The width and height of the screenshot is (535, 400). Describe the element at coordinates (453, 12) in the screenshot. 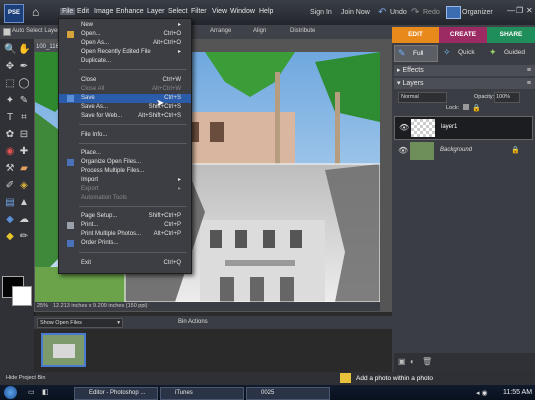

I see `organizer-icon` at that location.